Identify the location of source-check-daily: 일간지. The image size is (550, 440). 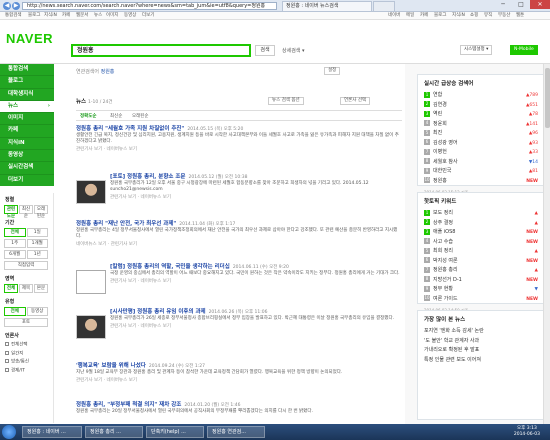
(26, 354).